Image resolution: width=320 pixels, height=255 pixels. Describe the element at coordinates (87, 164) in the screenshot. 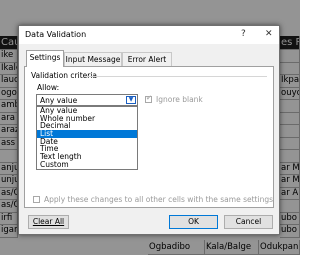

I see `dropdown-option: Custom` at that location.